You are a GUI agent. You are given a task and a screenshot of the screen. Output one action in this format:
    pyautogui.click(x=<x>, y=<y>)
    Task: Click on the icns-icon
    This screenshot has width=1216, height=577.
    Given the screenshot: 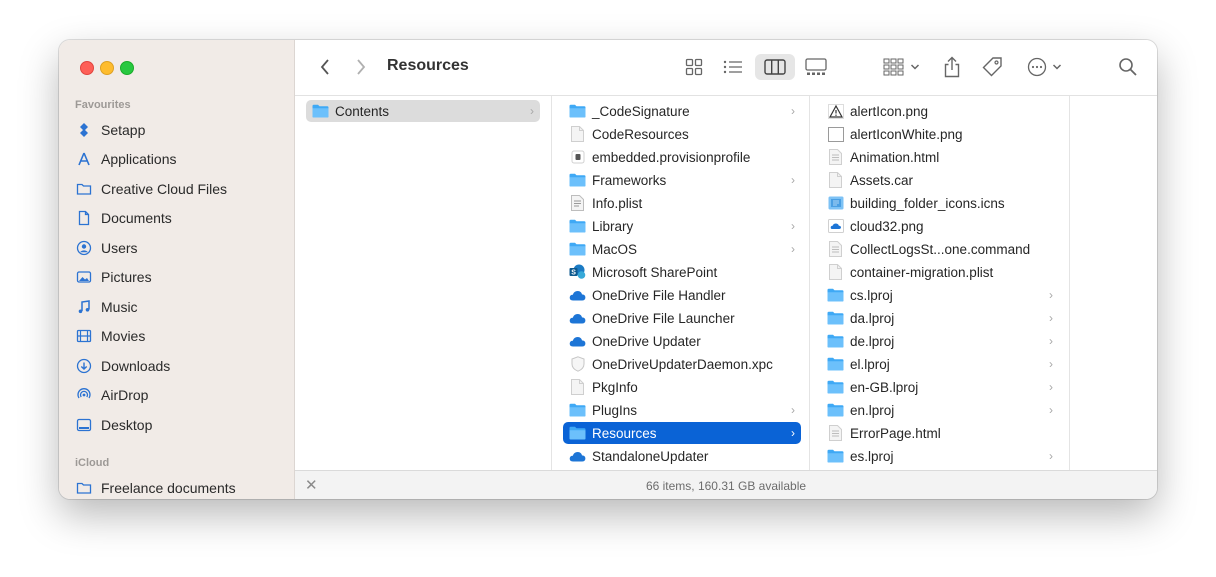 What is the action you would take?
    pyautogui.click(x=835, y=203)
    